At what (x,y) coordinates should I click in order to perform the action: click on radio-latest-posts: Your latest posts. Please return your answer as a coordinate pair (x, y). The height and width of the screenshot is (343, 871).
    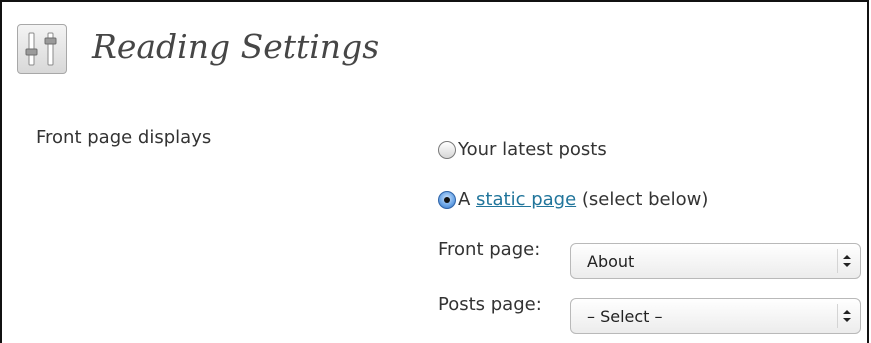
    Looking at the image, I should click on (522, 149).